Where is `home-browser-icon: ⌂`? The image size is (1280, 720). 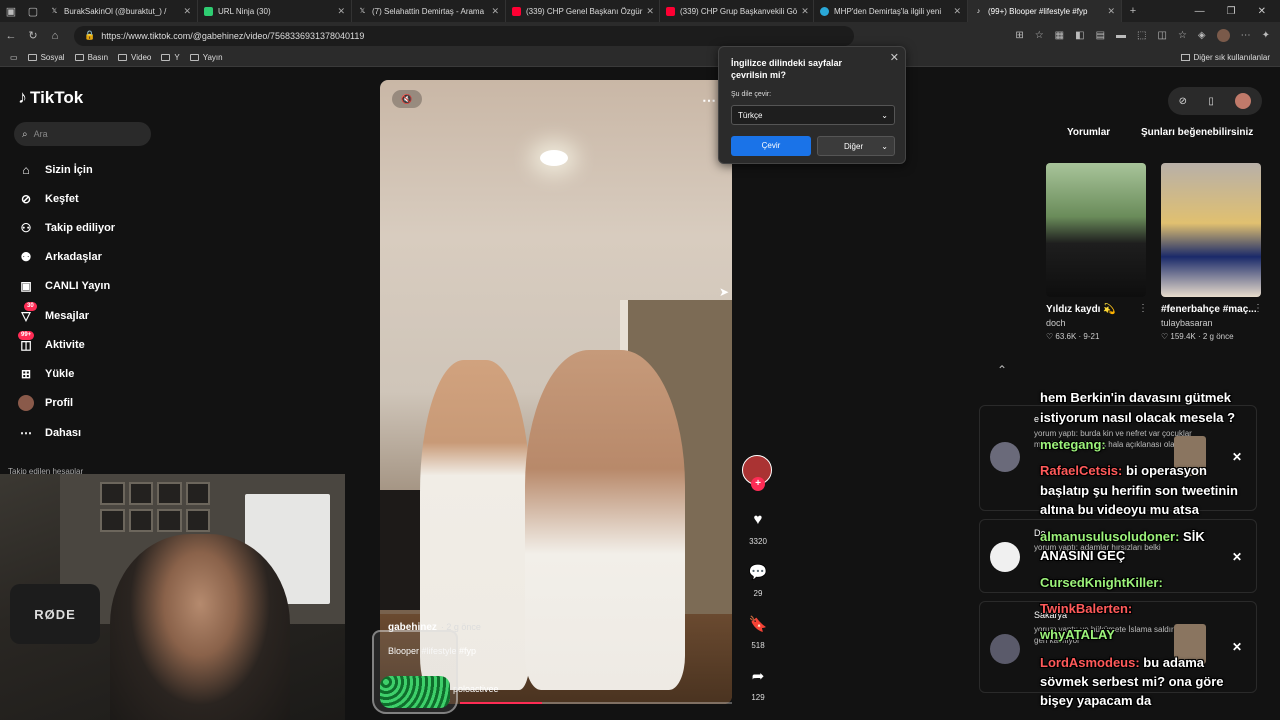 home-browser-icon: ⌂ is located at coordinates (55, 36).